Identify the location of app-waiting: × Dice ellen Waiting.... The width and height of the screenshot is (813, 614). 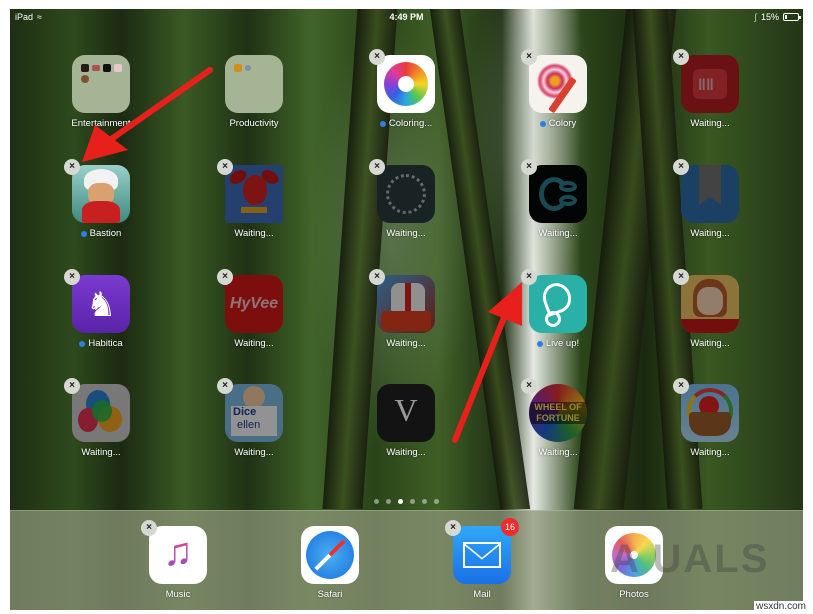
(254, 418).